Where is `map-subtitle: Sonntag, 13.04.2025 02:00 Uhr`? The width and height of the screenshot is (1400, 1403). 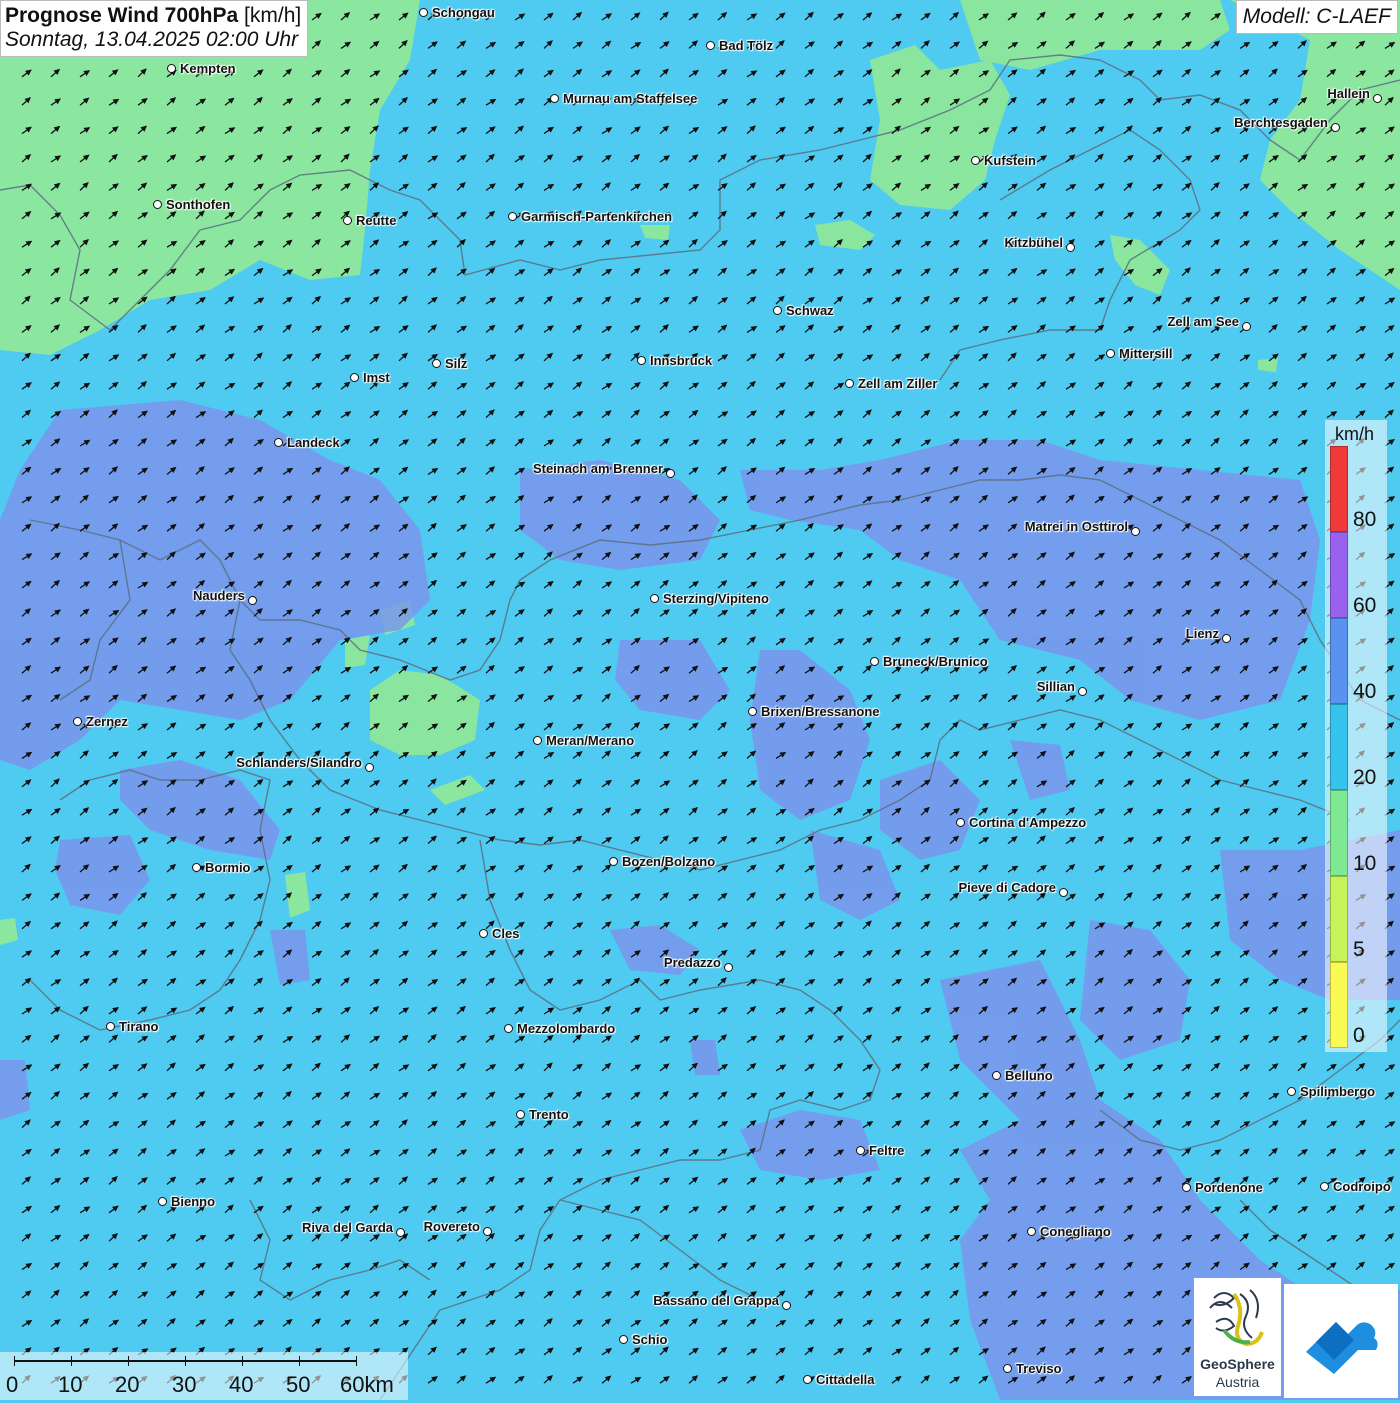 map-subtitle: Sonntag, 13.04.2025 02:00 Uhr is located at coordinates (152, 40).